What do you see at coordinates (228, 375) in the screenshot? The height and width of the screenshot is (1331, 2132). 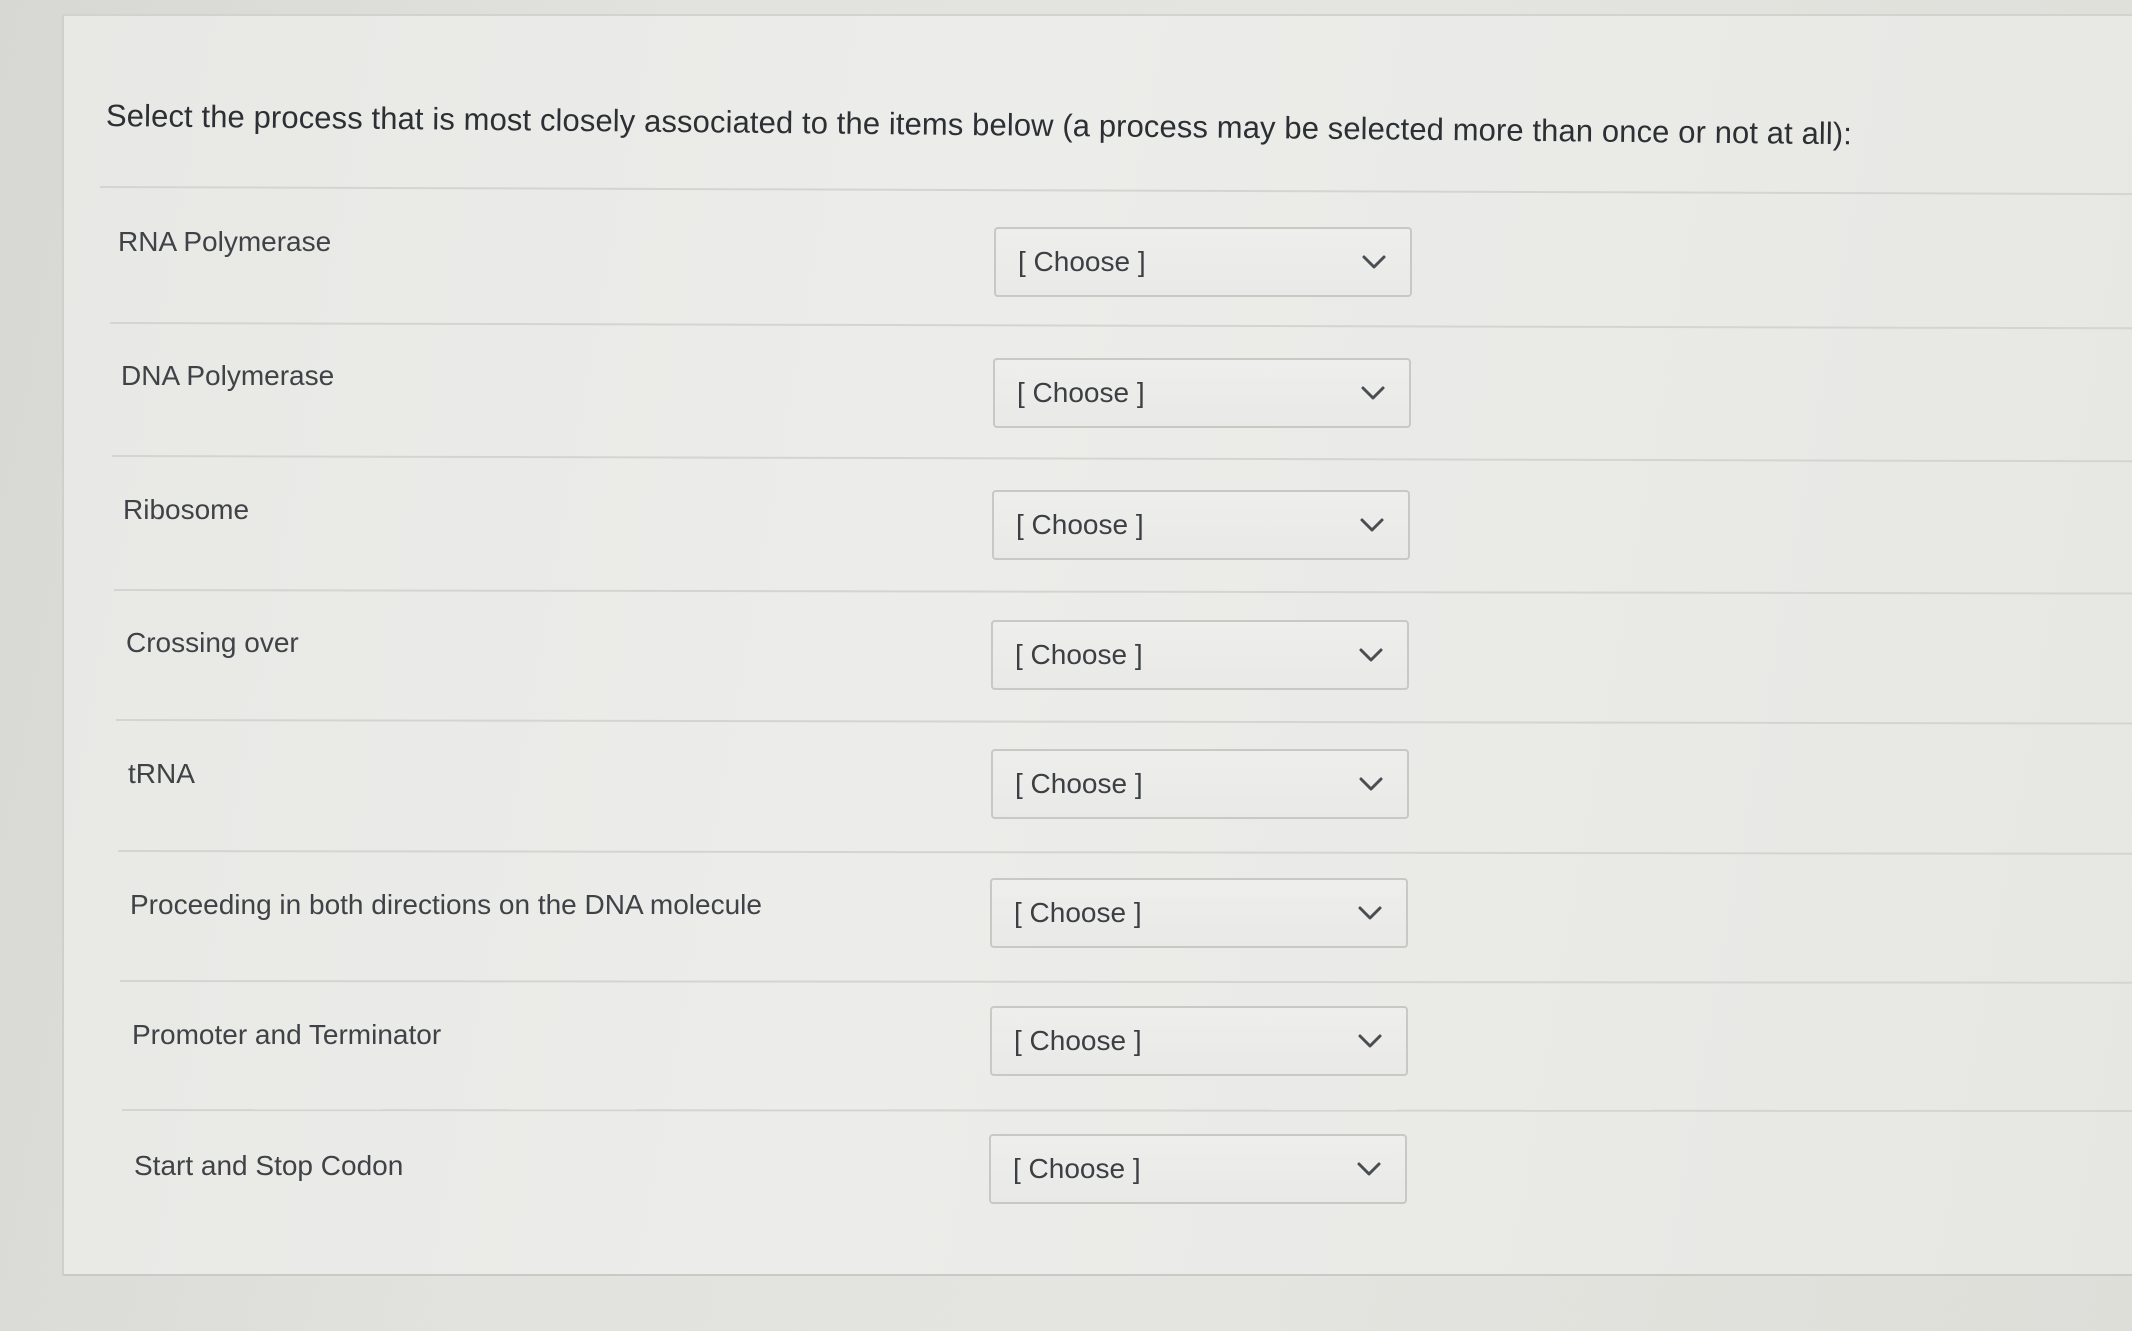 I see `item-label: DNA Polymerase` at bounding box center [228, 375].